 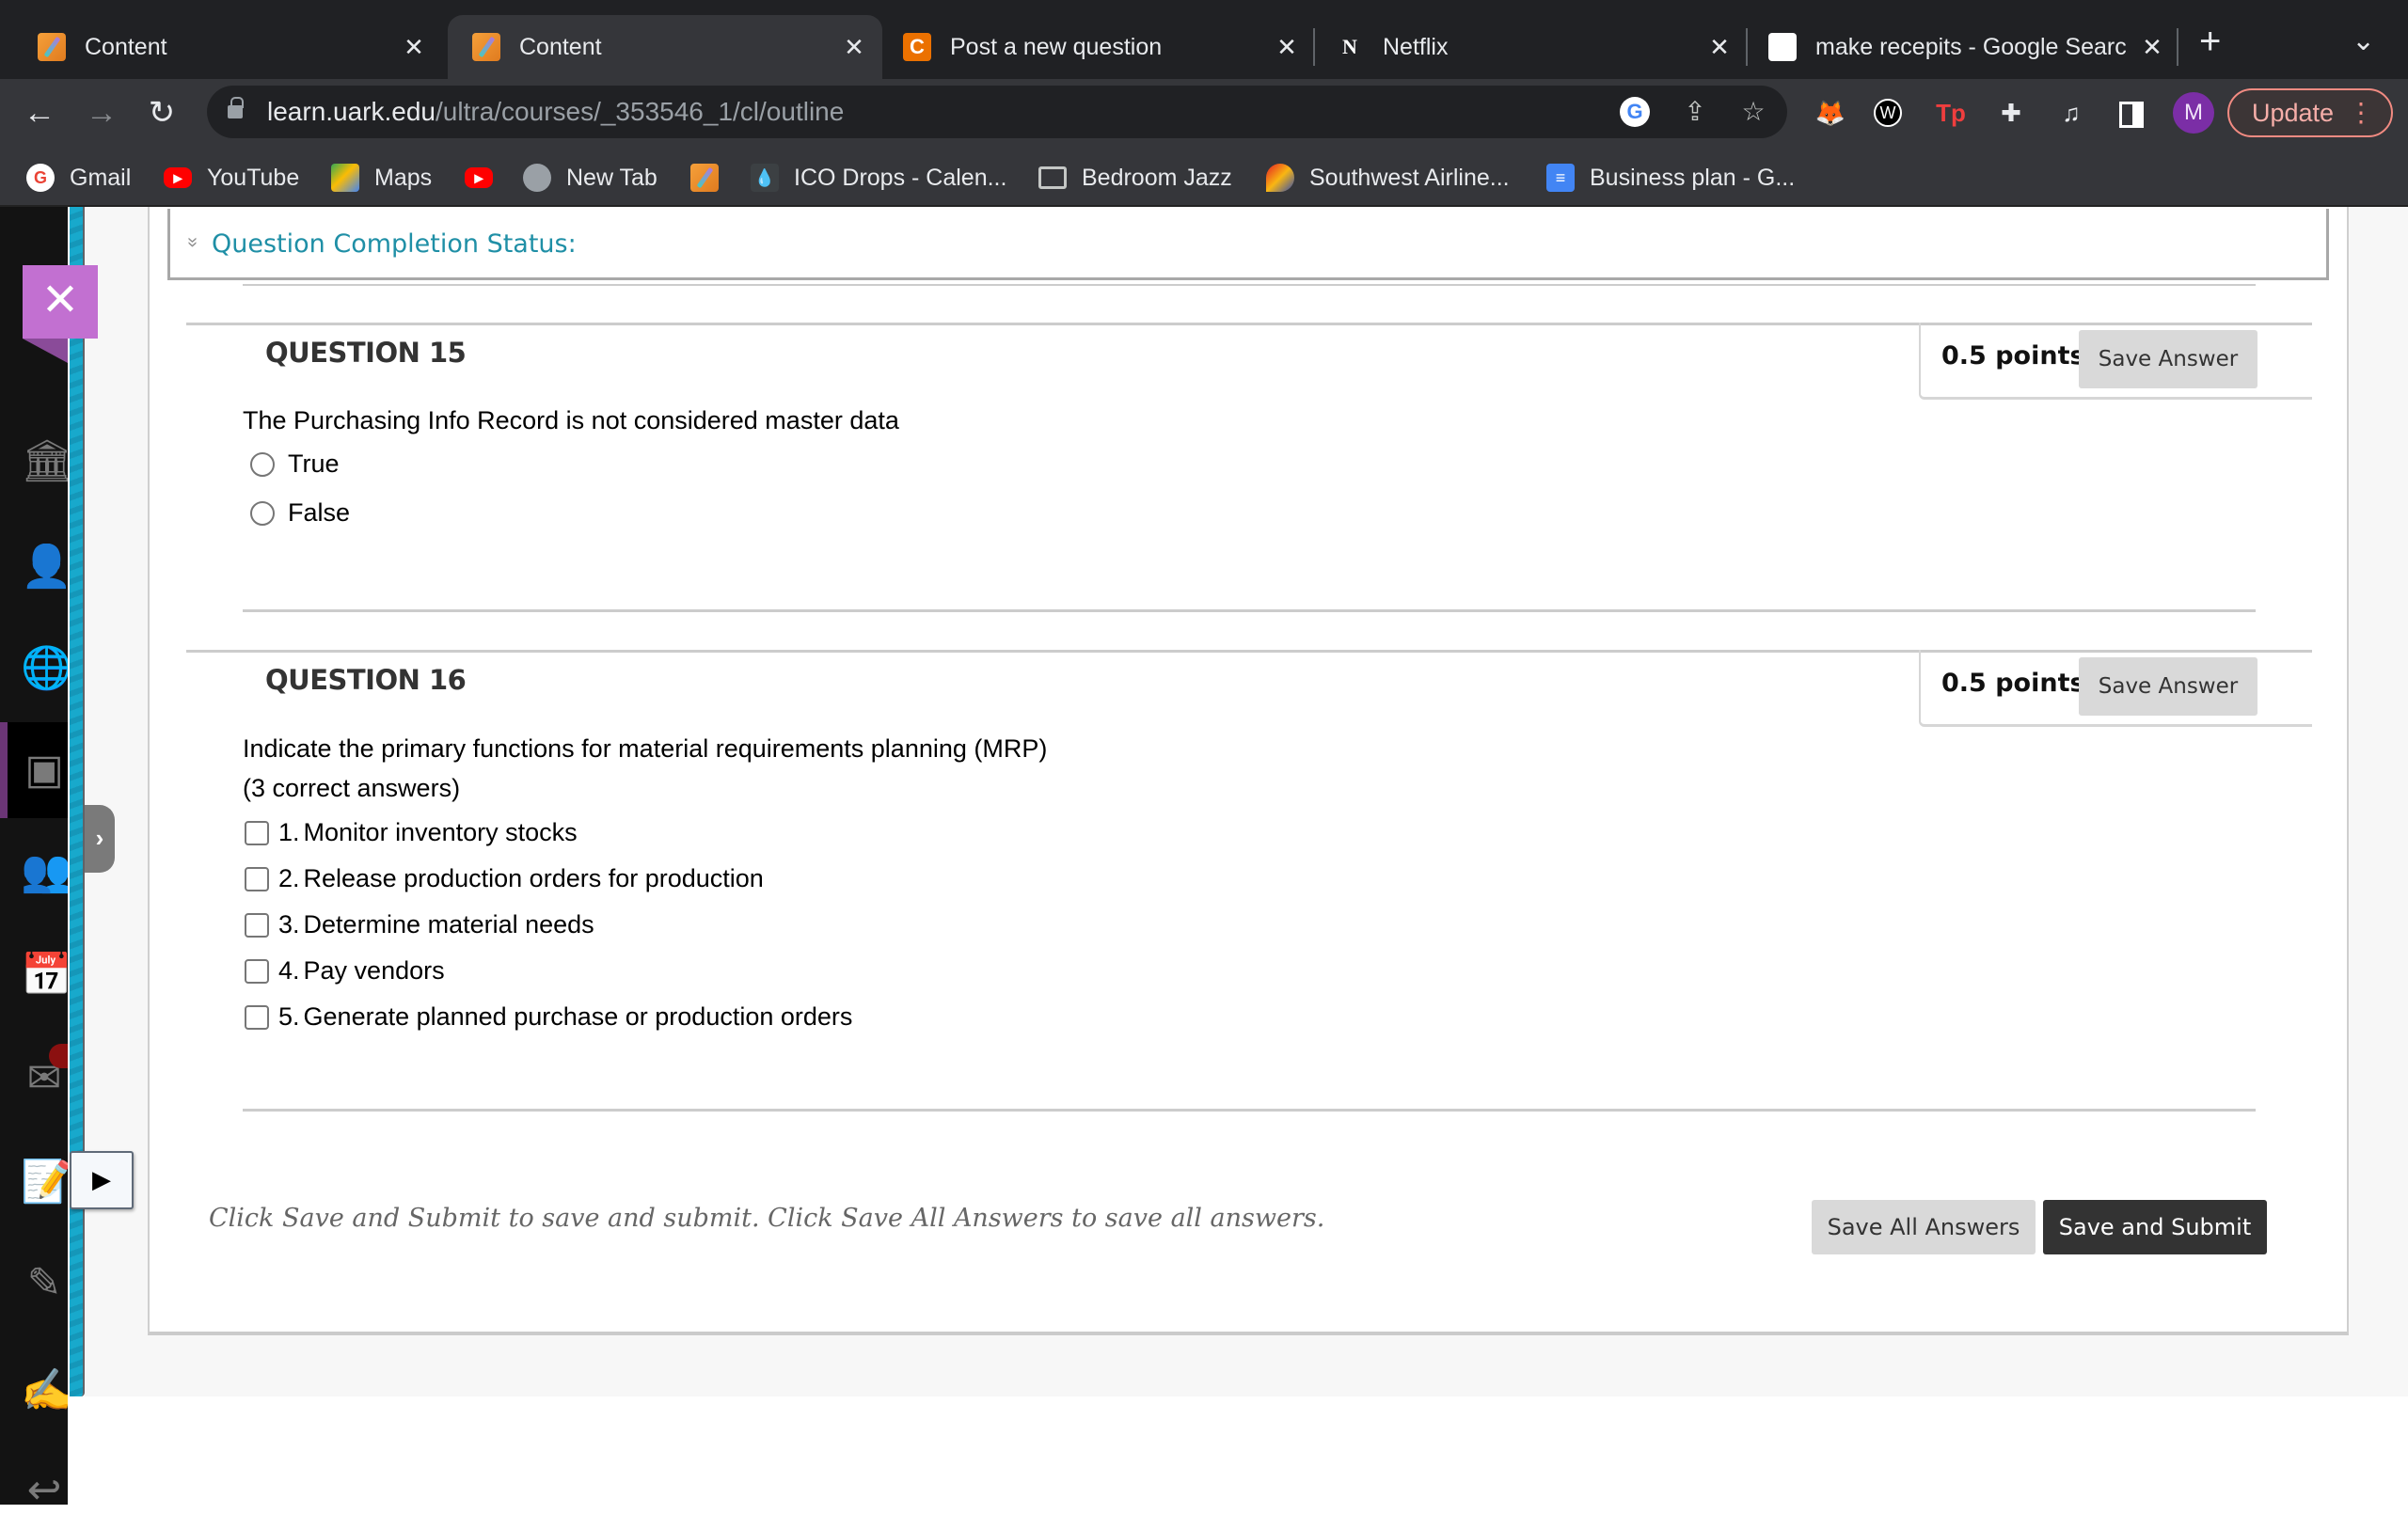 I want to click on close-course-button: ✕, so click(x=60, y=302).